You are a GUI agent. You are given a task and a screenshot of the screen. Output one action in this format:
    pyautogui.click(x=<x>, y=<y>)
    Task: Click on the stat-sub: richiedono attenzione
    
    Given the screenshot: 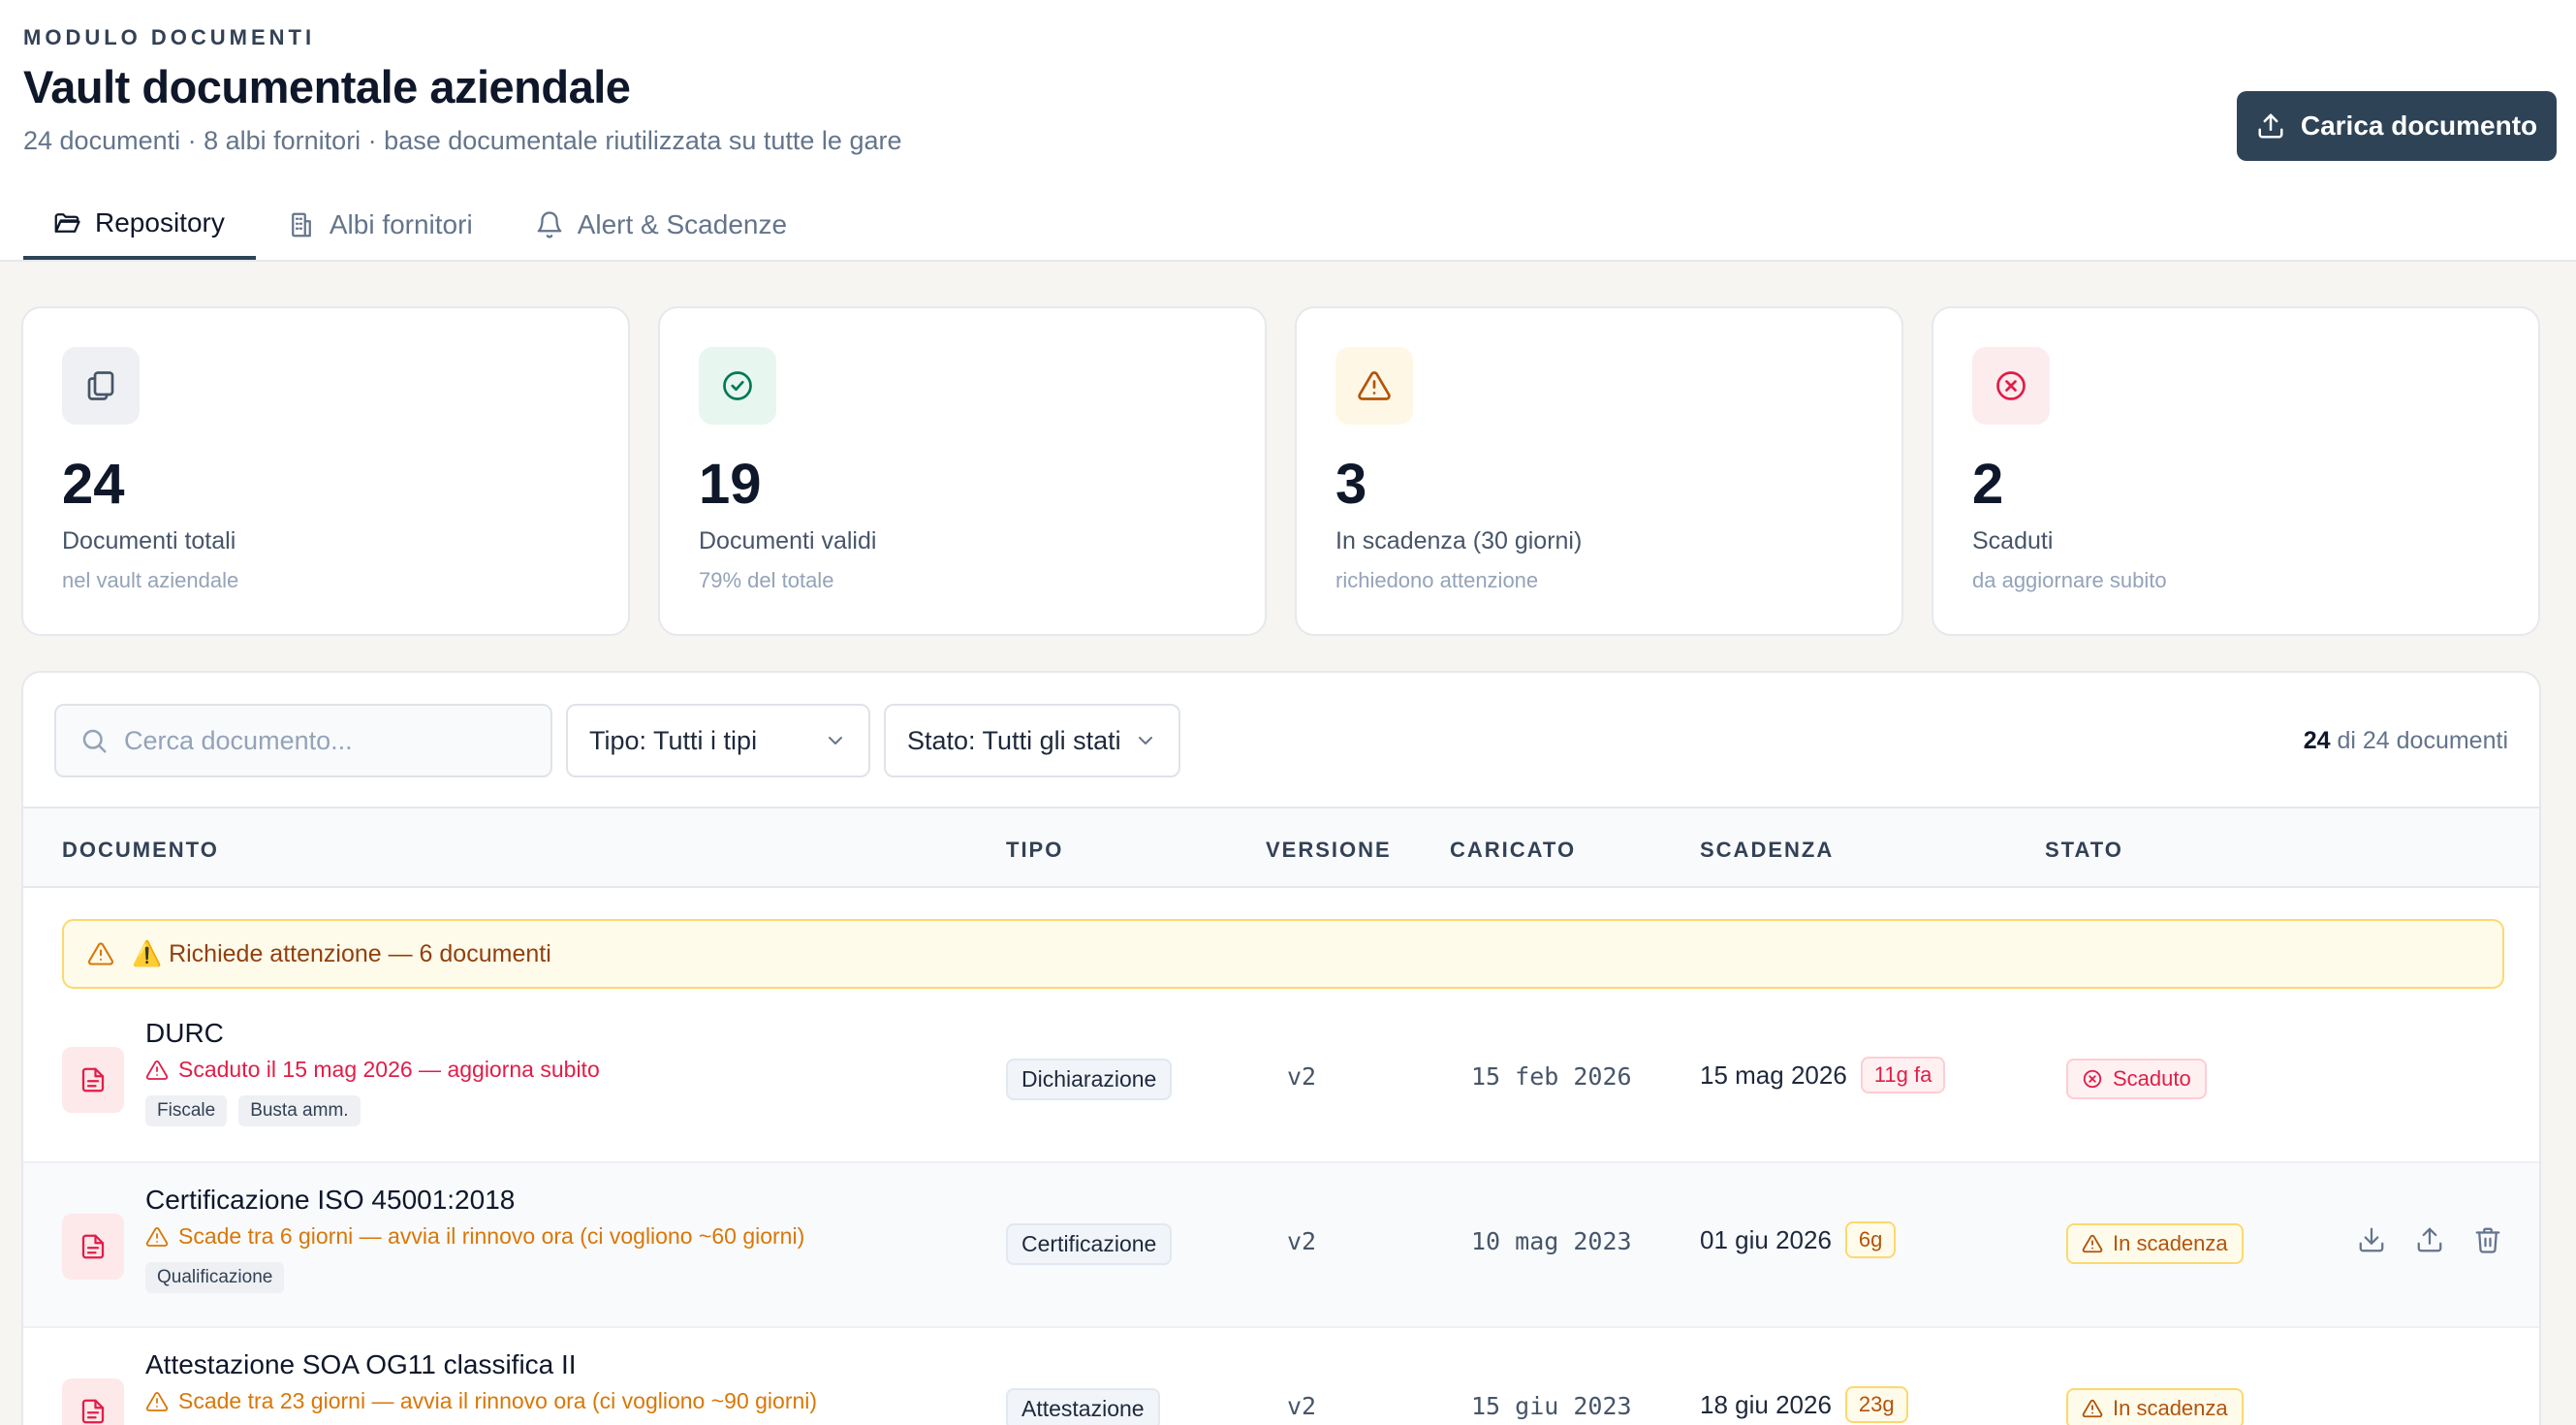 What is the action you would take?
    pyautogui.click(x=1437, y=580)
    